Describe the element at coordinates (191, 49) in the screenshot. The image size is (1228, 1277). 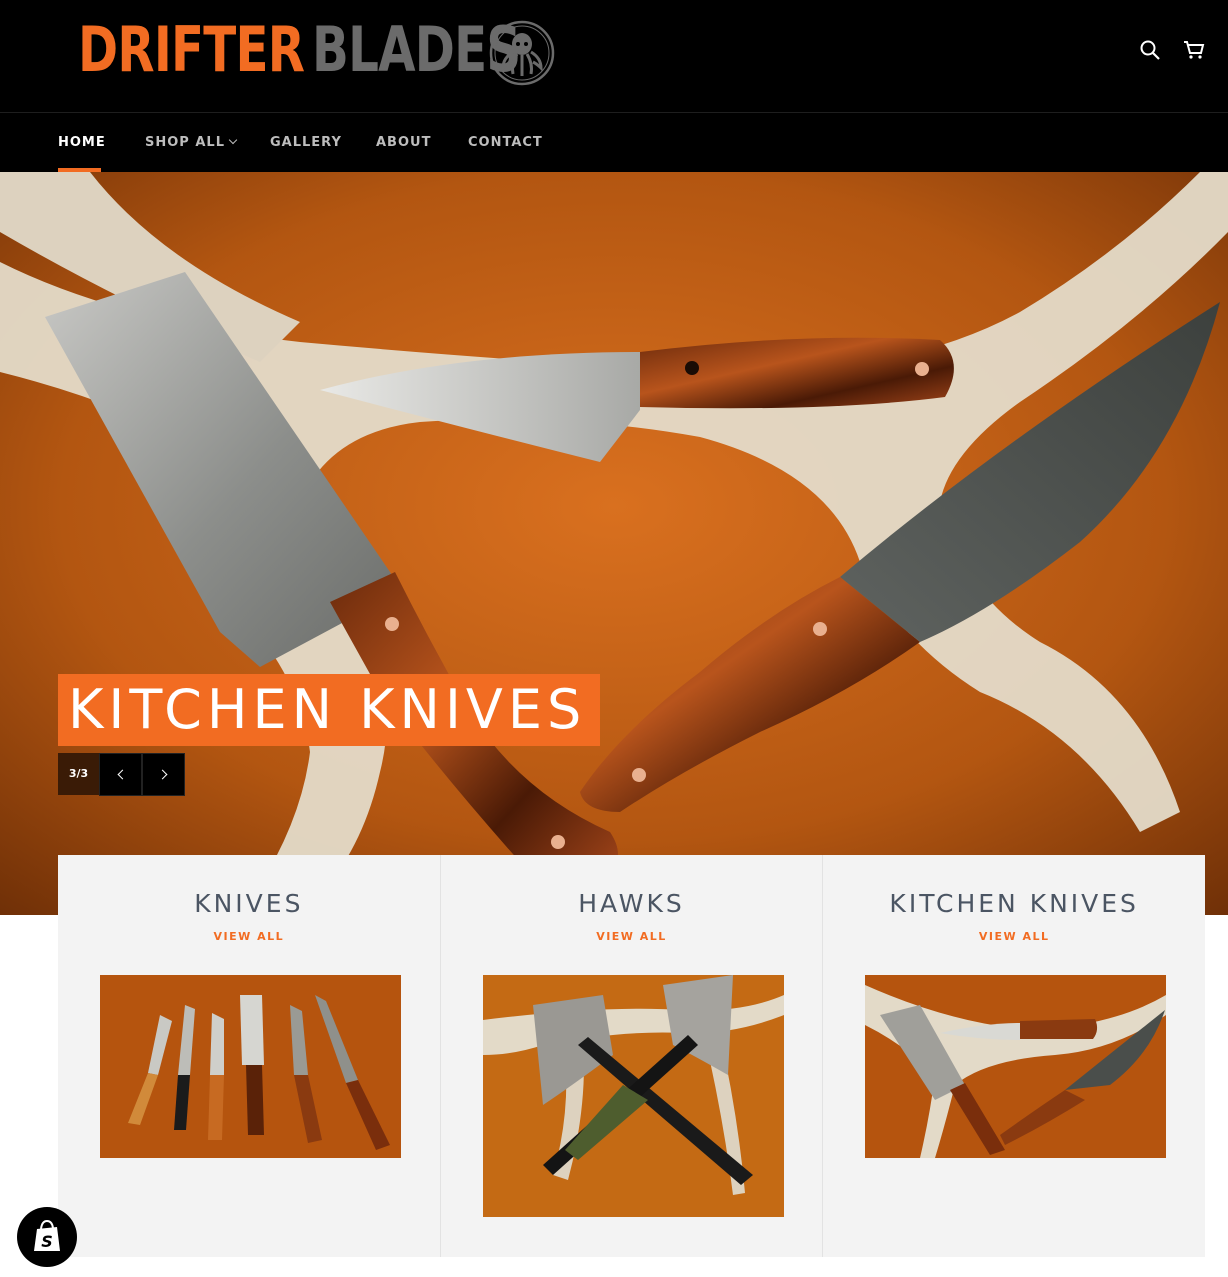
I see `brand-name-part1: DRIFTER` at that location.